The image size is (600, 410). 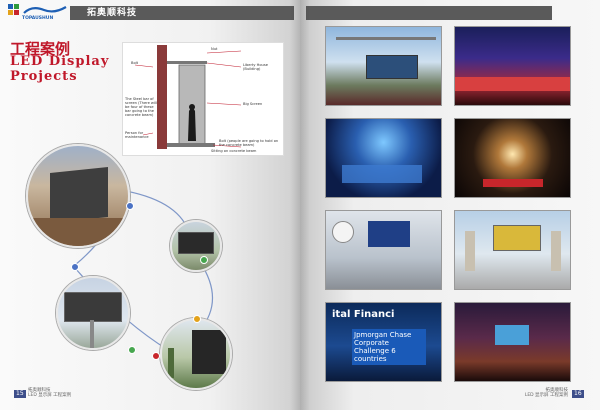 What do you see at coordinates (382, 174) in the screenshot?
I see `dome-led-wall` at bounding box center [382, 174].